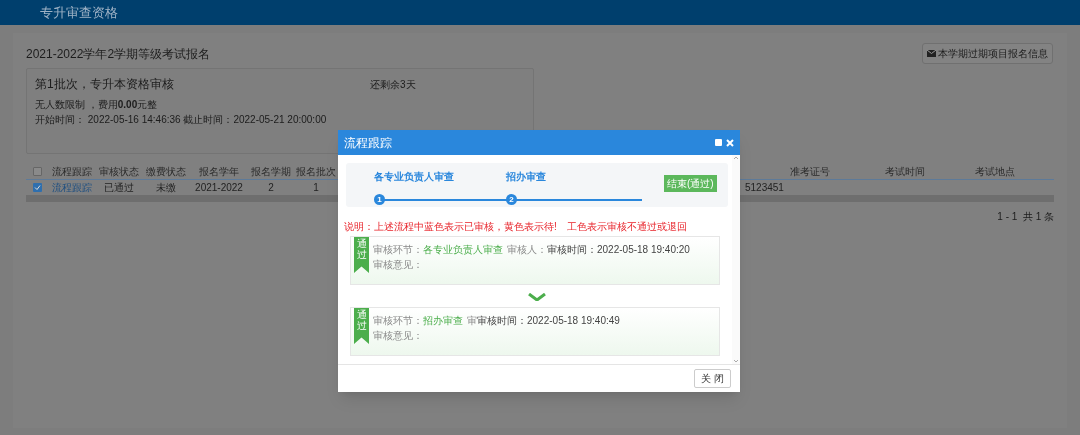 This screenshot has height=435, width=1080. What do you see at coordinates (511, 199) in the screenshot?
I see `step-number: 2` at bounding box center [511, 199].